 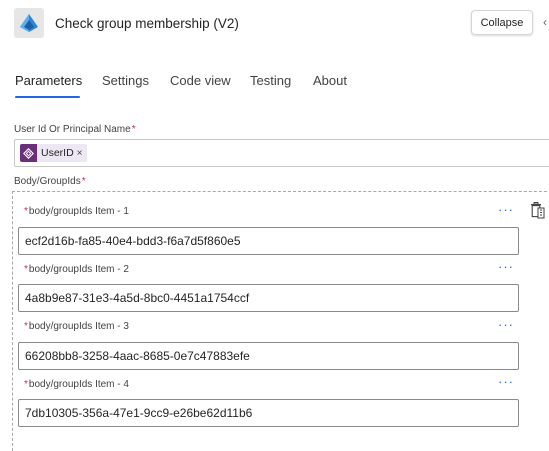 What do you see at coordinates (268, 356) in the screenshot?
I see `group-id-input: 66208bb8-3258-4aac-8685-0e7c47883efe` at bounding box center [268, 356].